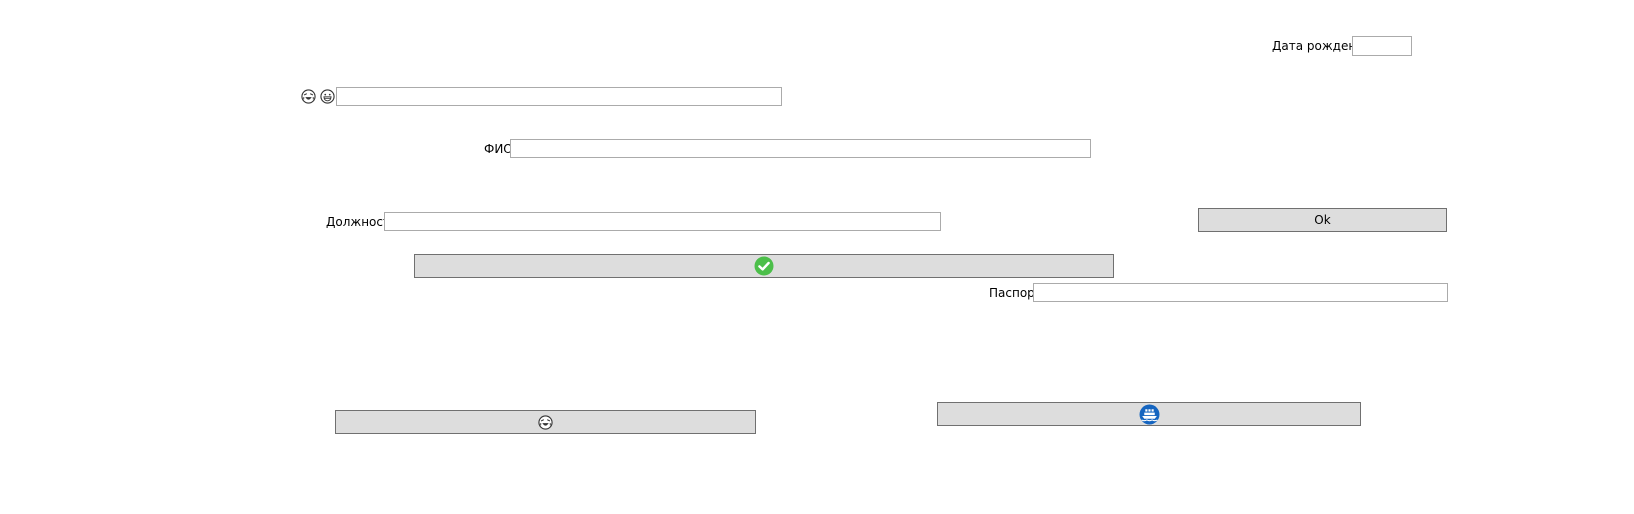  I want to click on confirm-button, so click(764, 266).